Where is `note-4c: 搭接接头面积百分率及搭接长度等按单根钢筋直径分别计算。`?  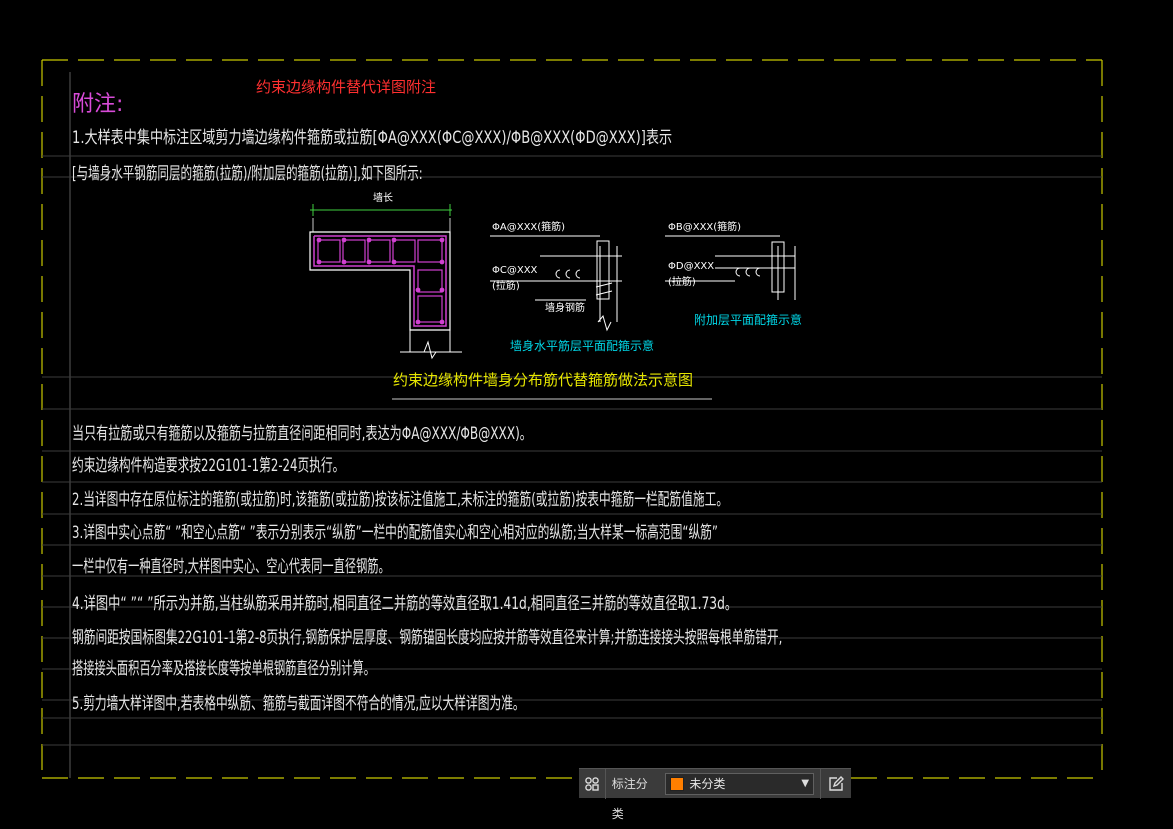 note-4c: 搭接接头面积百分率及搭接长度等按单根钢筋直径分别计算。 is located at coordinates (223, 669).